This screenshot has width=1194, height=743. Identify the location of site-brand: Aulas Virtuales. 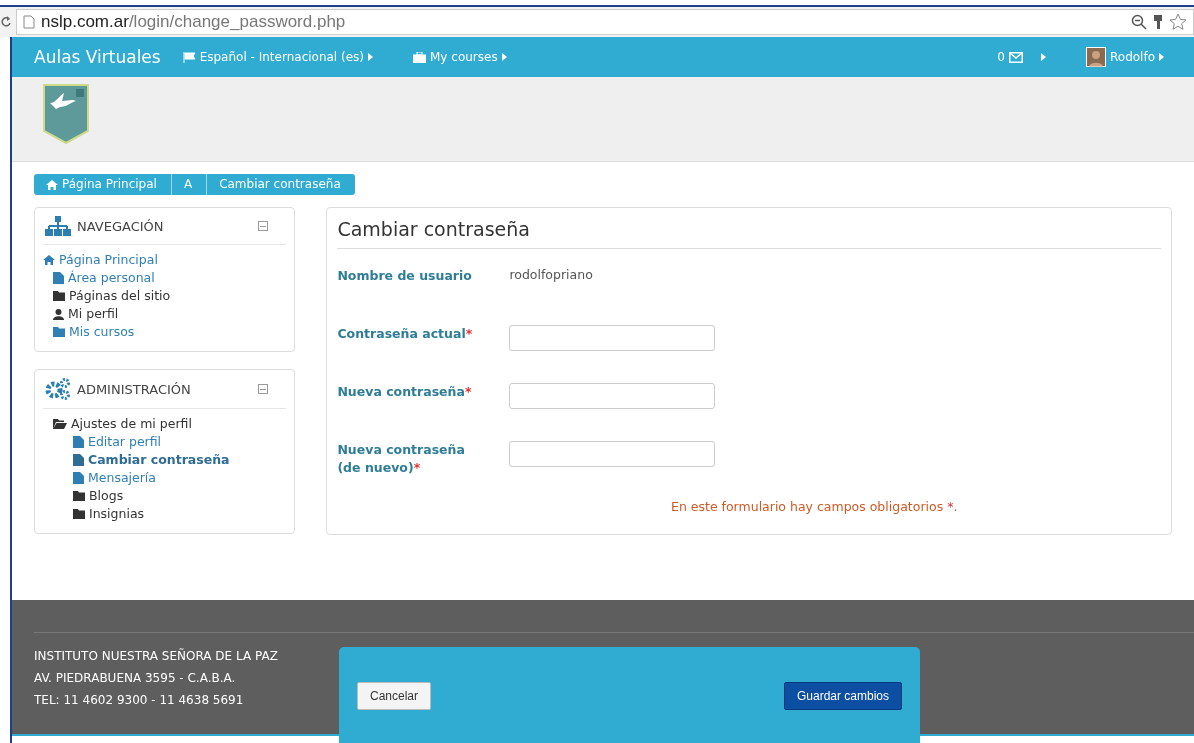
(97, 57).